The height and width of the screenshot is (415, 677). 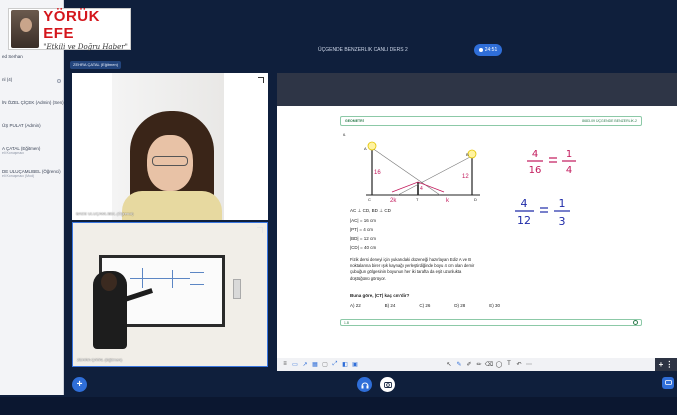 I want to click on logo-portrait, so click(x=25, y=29).